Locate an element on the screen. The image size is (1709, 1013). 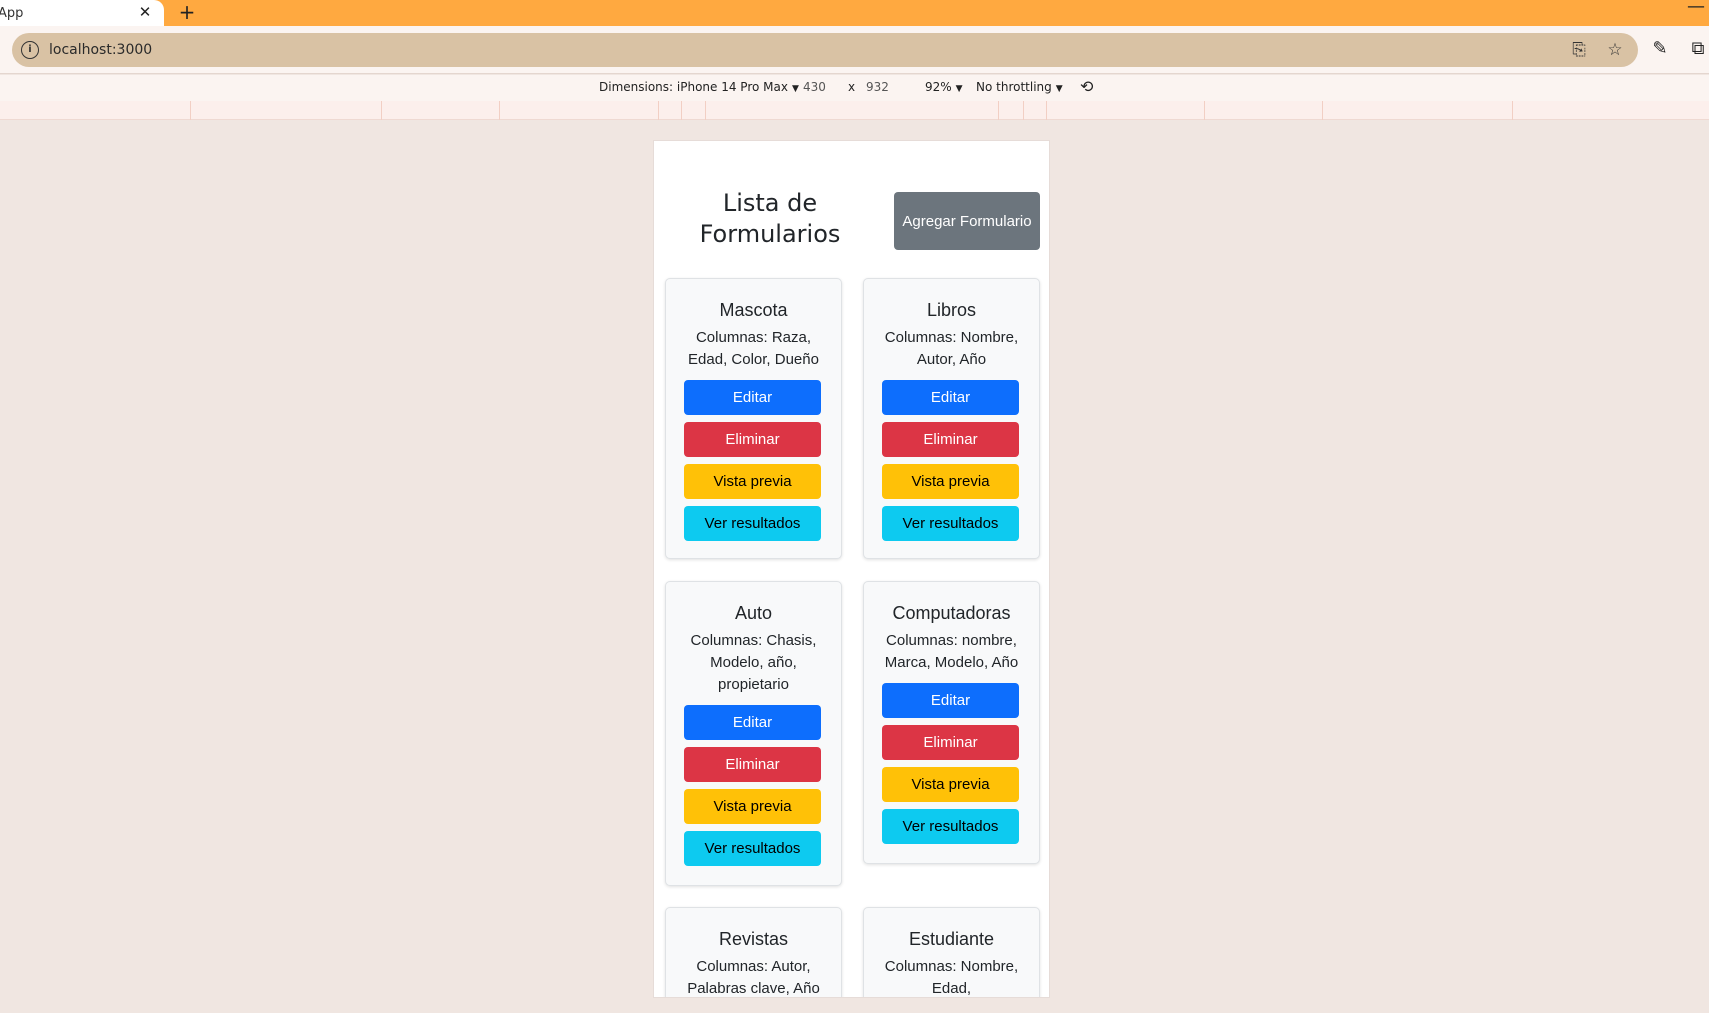
minimize-window-icon: — is located at coordinates (1696, 8).